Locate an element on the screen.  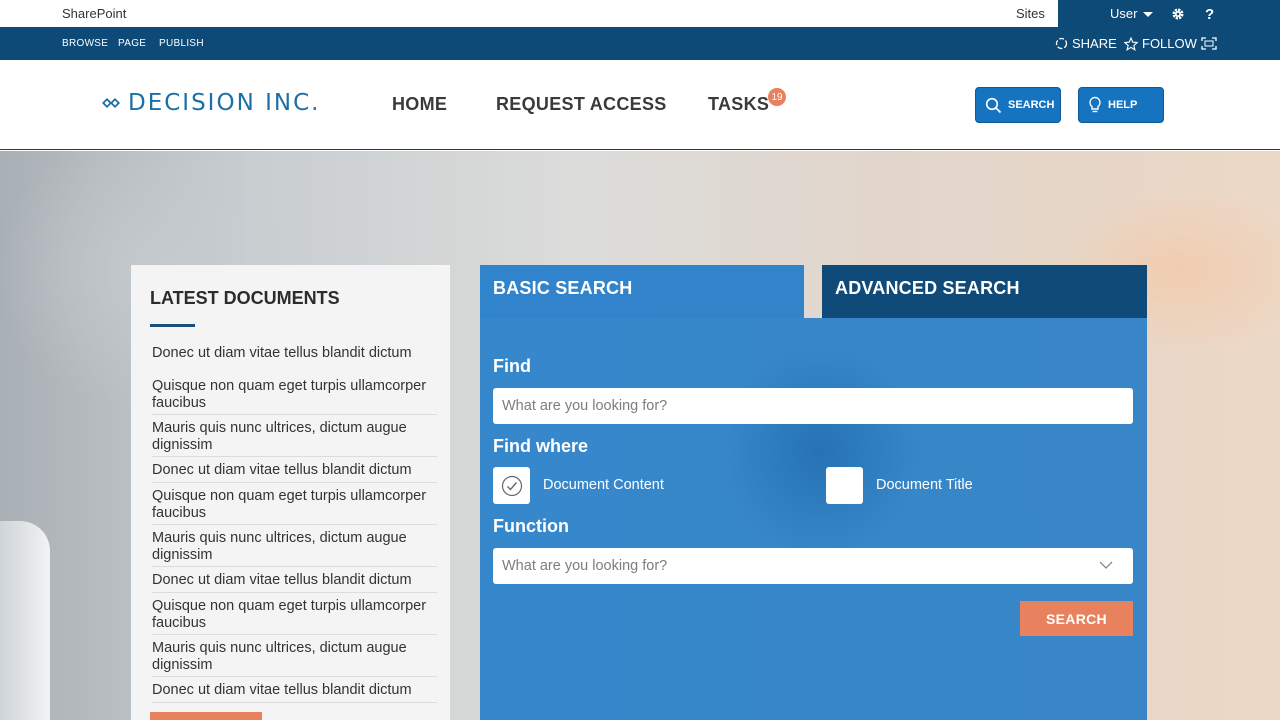
ribbon-tab-page: PAGE is located at coordinates (132, 43).